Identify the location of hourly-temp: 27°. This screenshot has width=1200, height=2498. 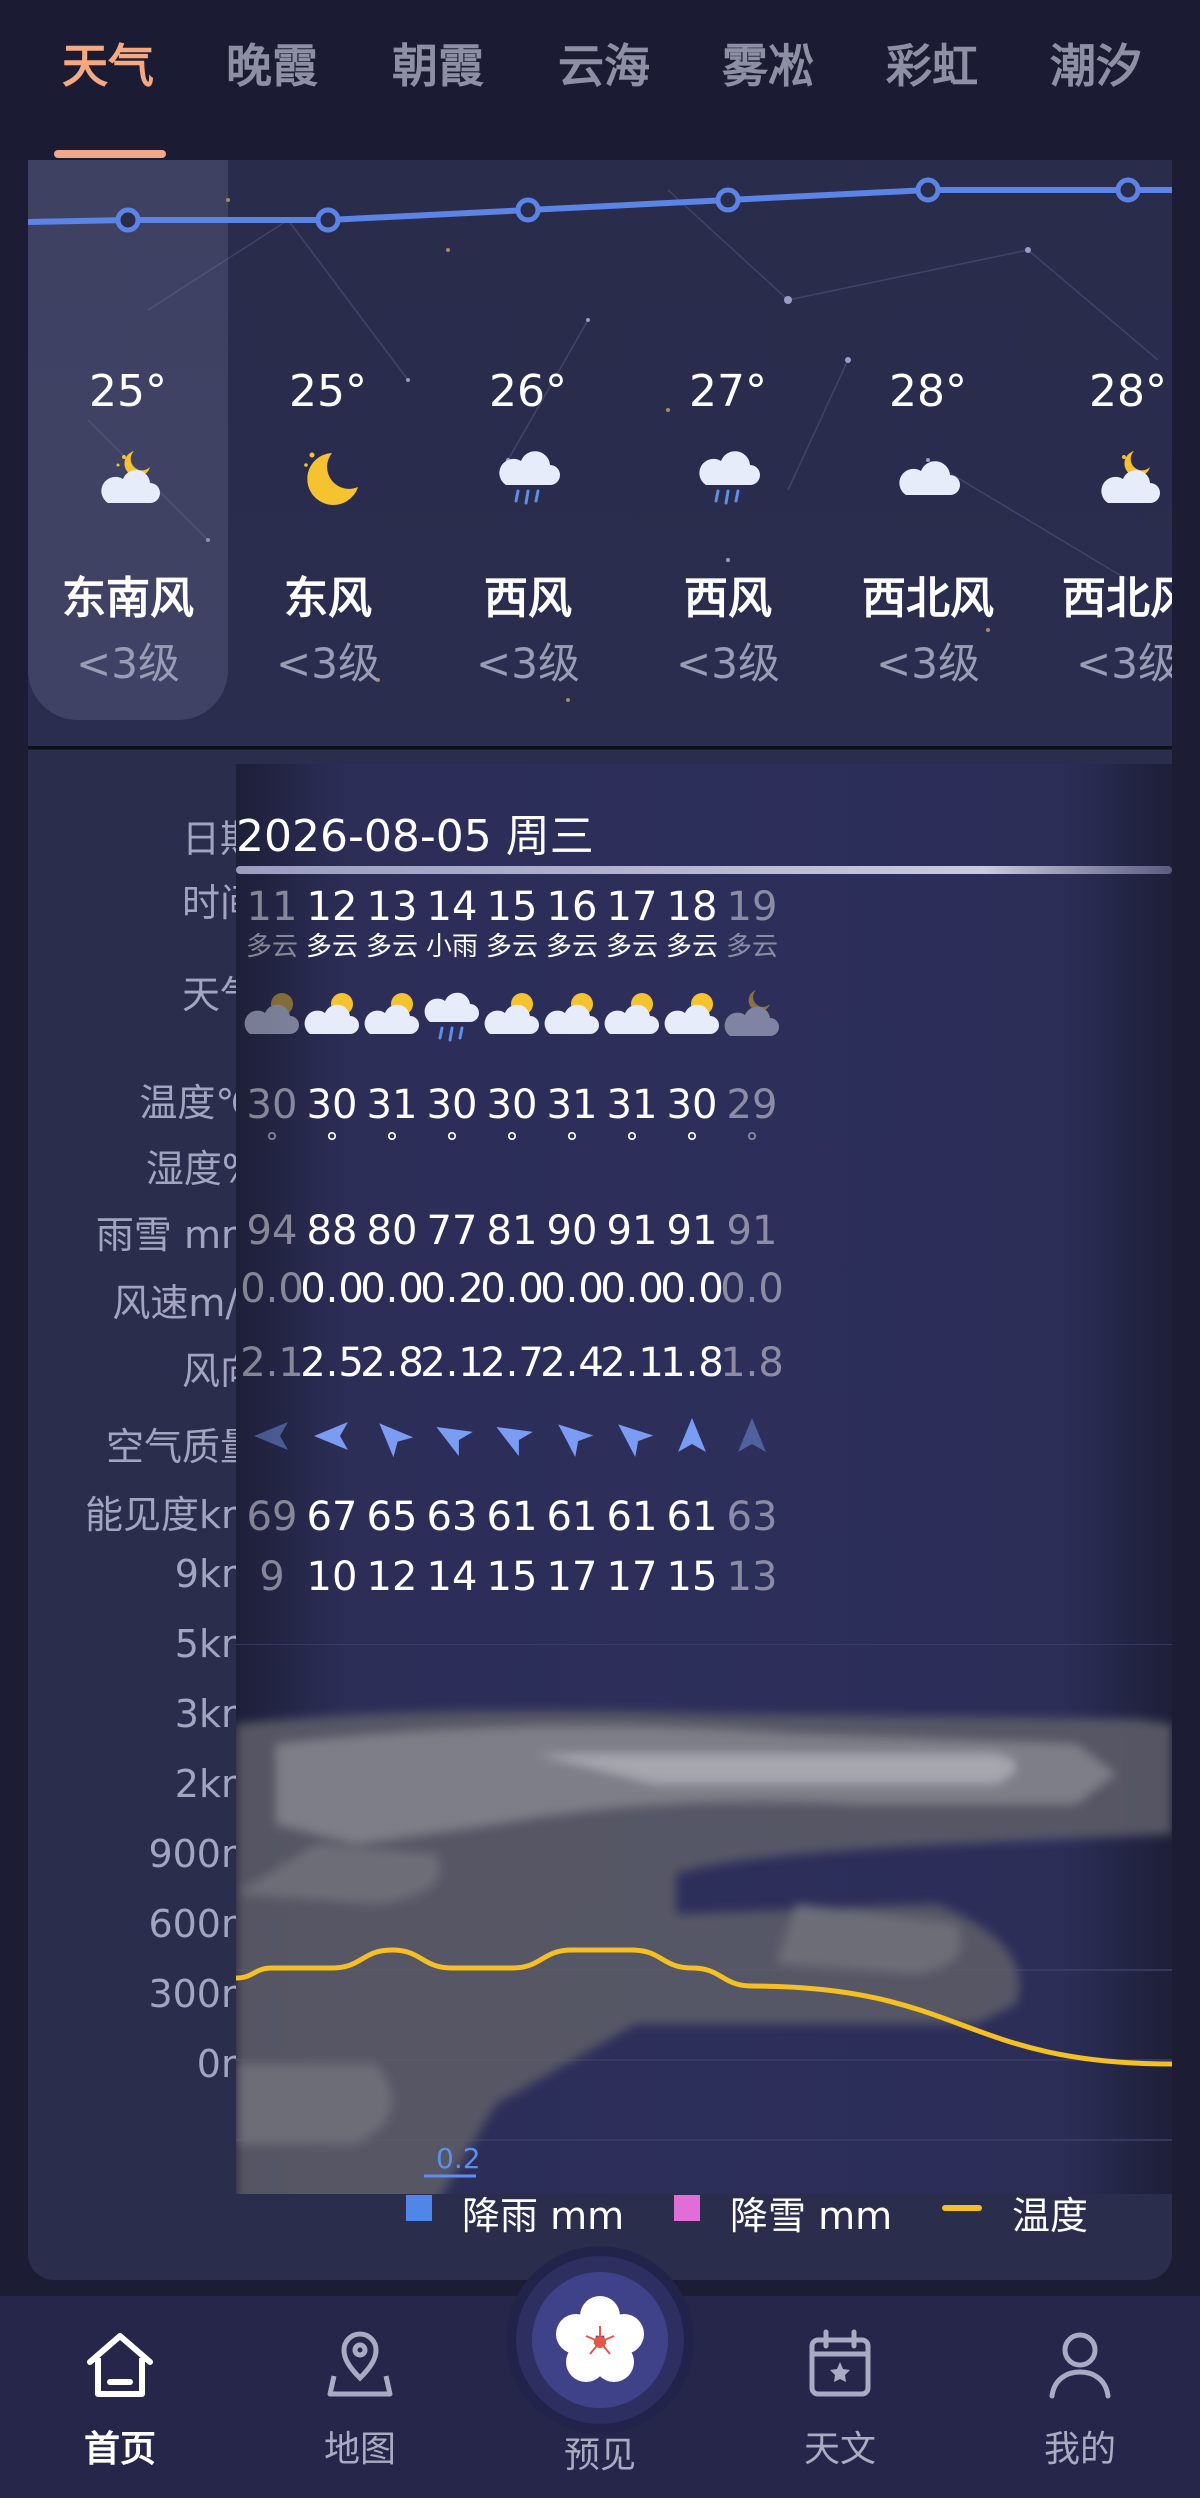
(728, 391).